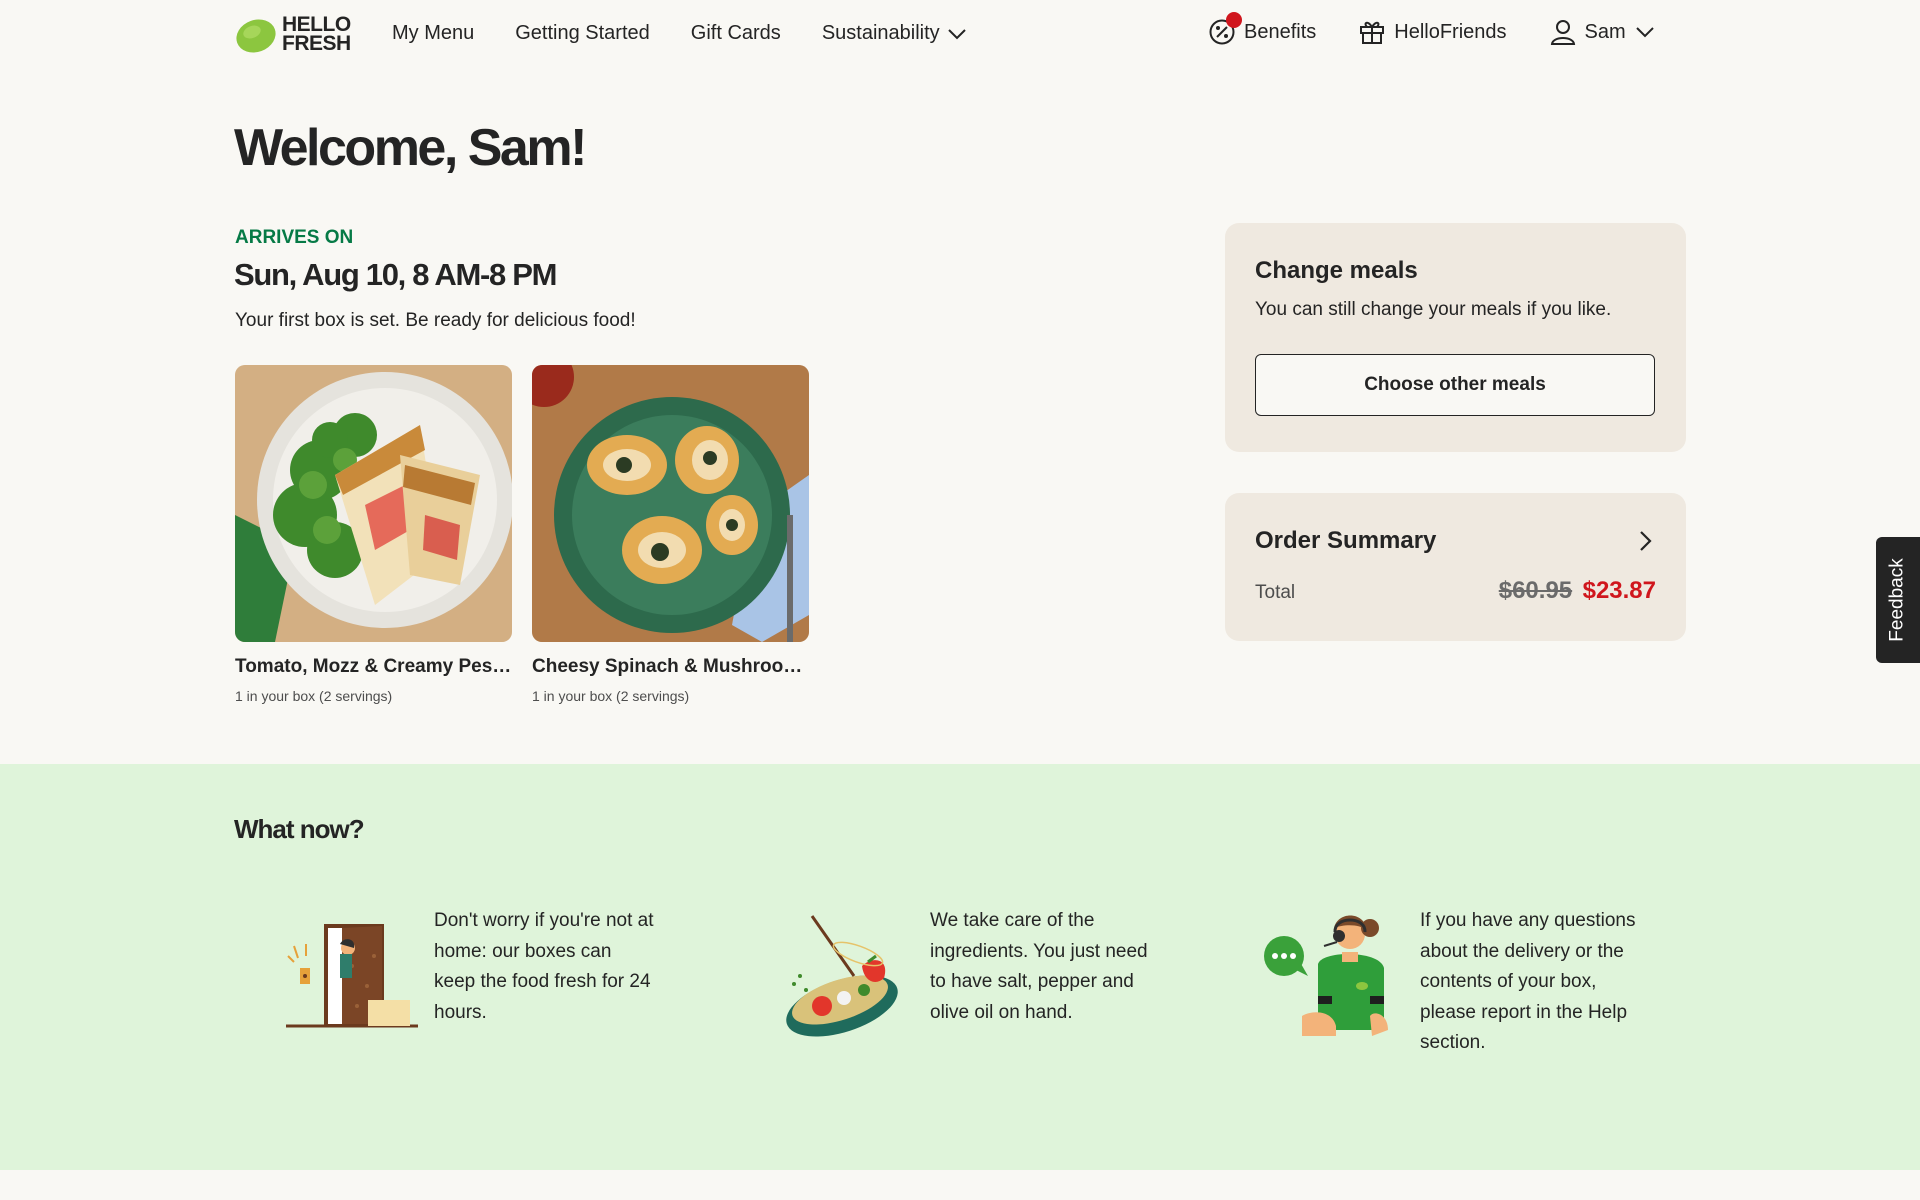 The height and width of the screenshot is (1200, 1920). What do you see at coordinates (1602, 32) in the screenshot?
I see `user-menu: Sam` at bounding box center [1602, 32].